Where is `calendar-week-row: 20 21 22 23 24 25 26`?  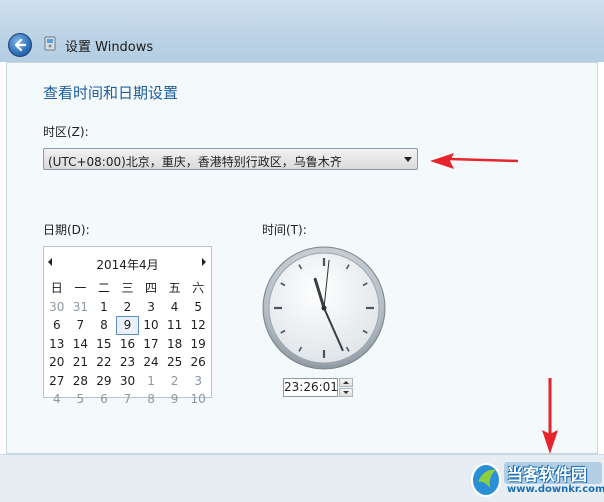 calendar-week-row: 20 21 22 23 24 25 26 is located at coordinates (127, 362).